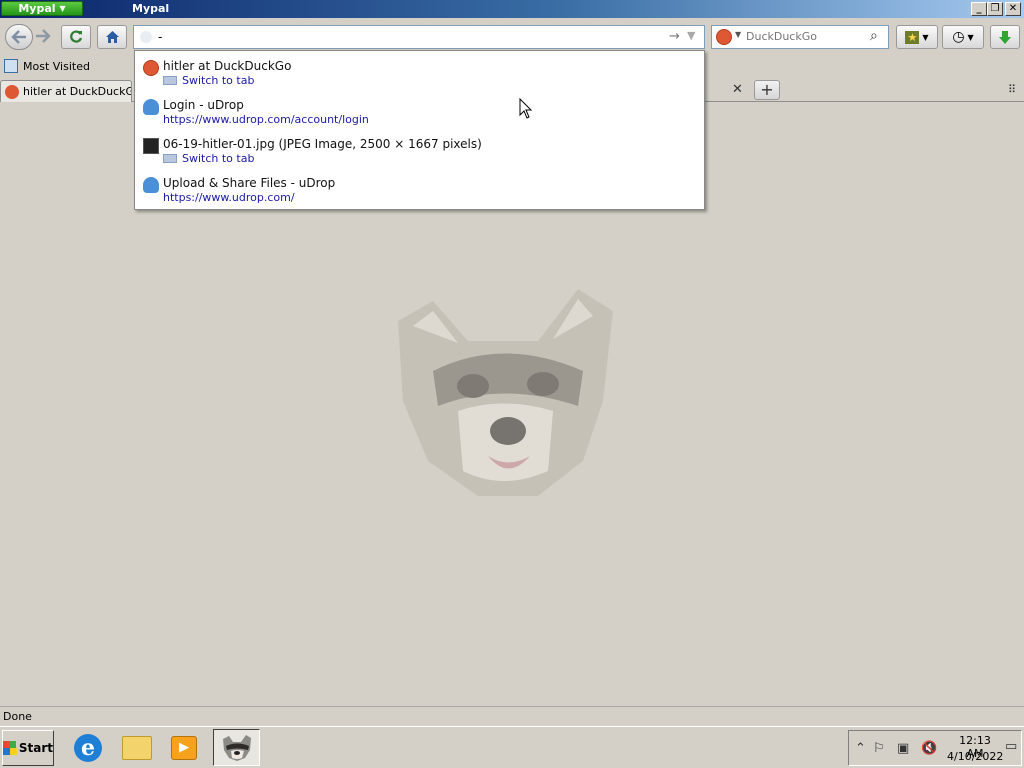  I want to click on tab-duckduckgo: hitler at DuckDuckGo, so click(66, 91).